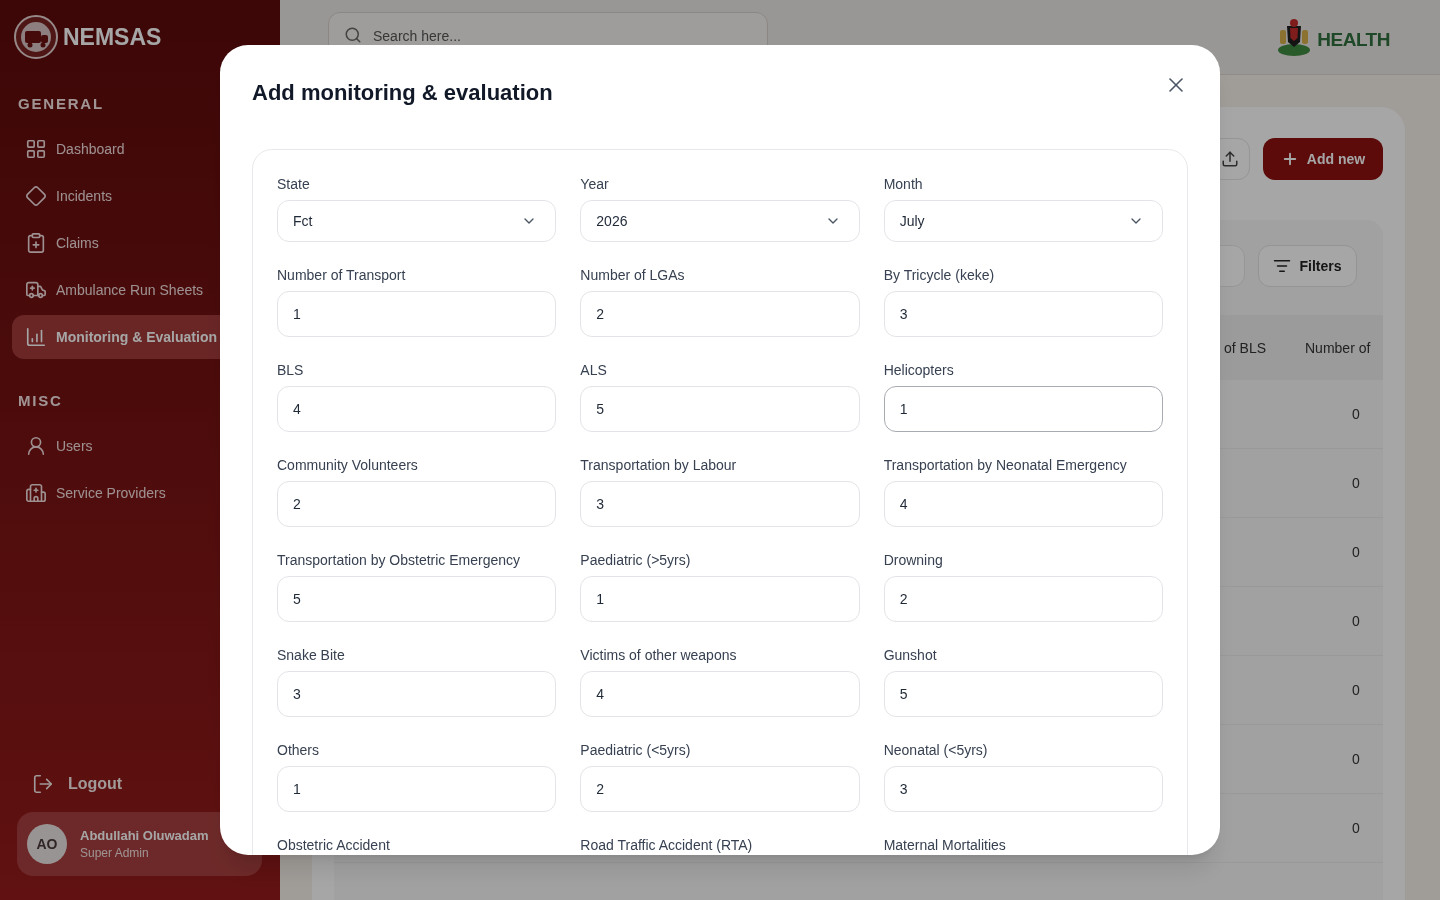 This screenshot has width=1440, height=900. Describe the element at coordinates (913, 560) in the screenshot. I see `field-label: Drowning` at that location.